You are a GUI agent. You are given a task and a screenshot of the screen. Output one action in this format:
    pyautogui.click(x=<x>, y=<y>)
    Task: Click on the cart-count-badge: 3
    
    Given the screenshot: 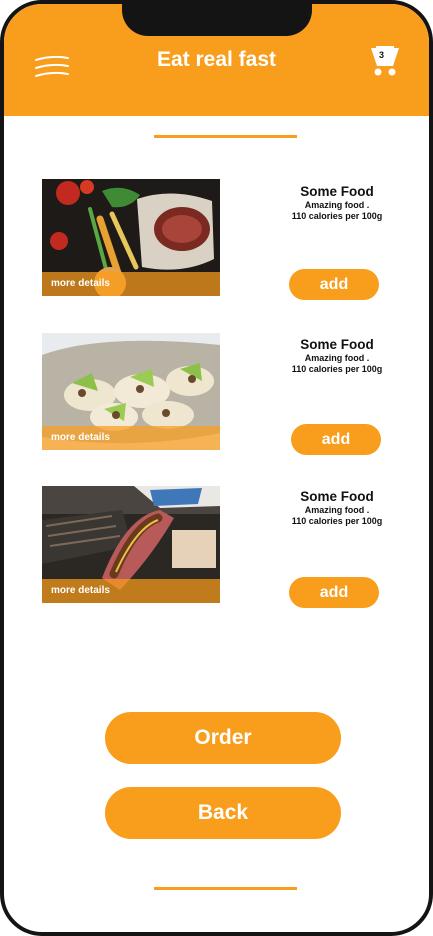 What is the action you would take?
    pyautogui.click(x=382, y=55)
    